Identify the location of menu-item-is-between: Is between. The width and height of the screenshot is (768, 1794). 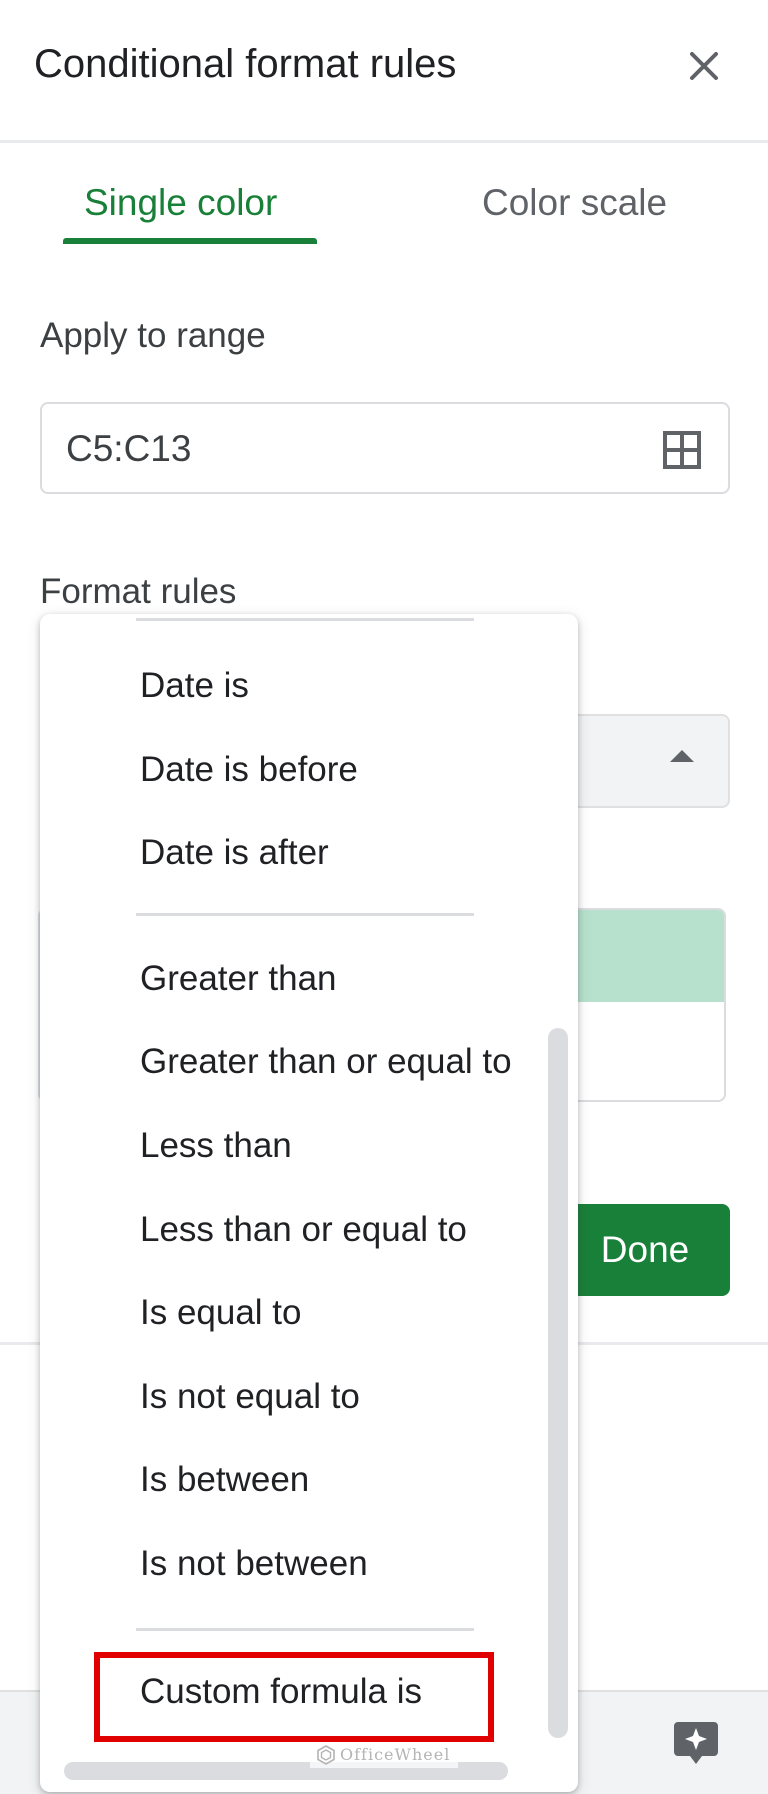
(224, 1480).